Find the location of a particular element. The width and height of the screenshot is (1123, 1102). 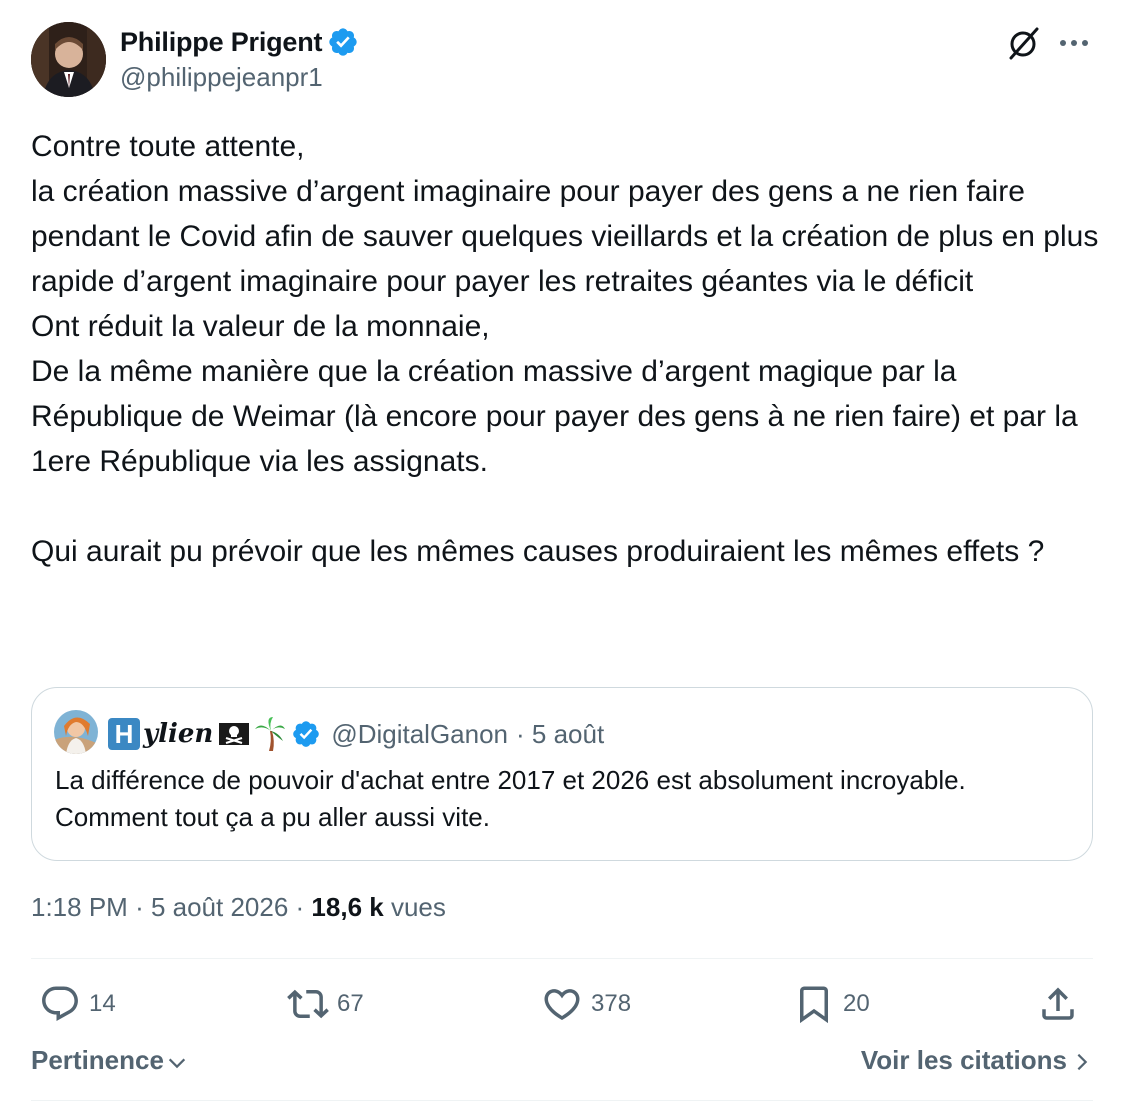

view-quotes-link: Voir les citations is located at coordinates (977, 1060).